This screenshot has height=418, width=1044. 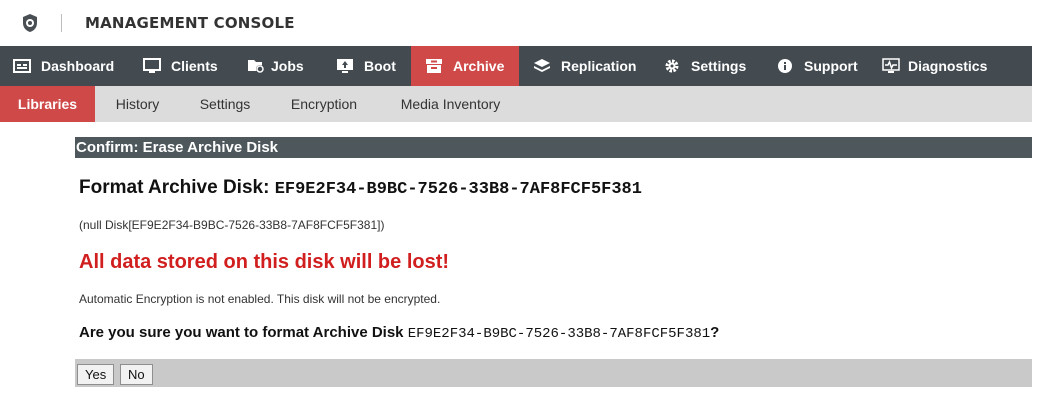 I want to click on nav-support-label: Support, so click(x=831, y=66).